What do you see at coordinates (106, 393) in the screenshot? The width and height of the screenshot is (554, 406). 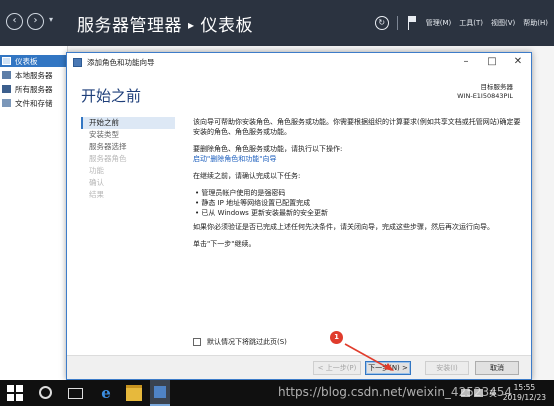 I see `internet-explorer-icon: e` at bounding box center [106, 393].